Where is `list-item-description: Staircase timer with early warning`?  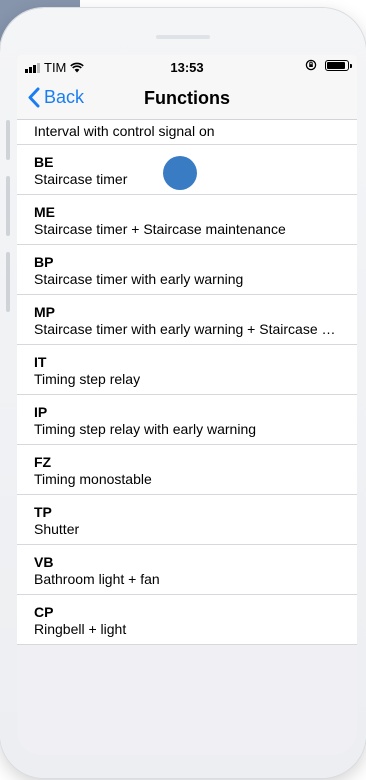
list-item-description: Staircase timer with early warning is located at coordinates (139, 279).